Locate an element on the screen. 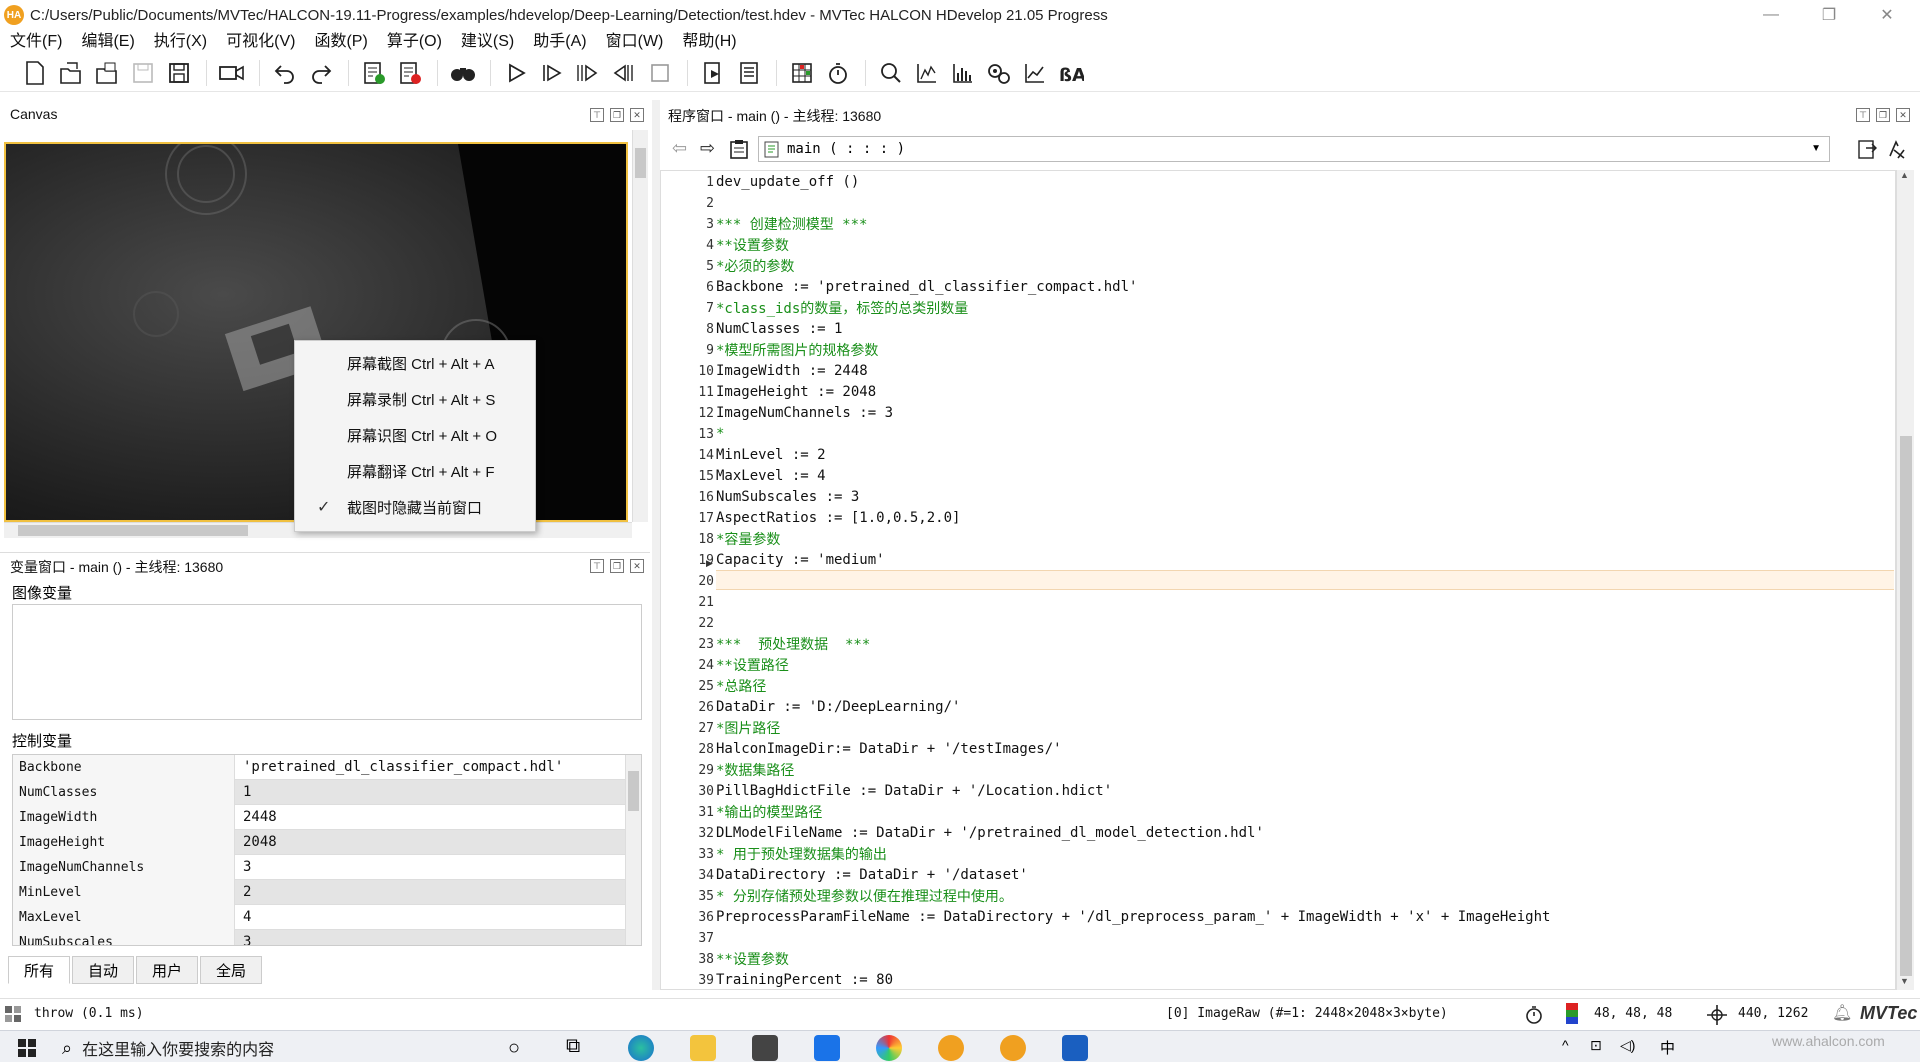  code-line: 1 dev_update_off () is located at coordinates (1279, 182).